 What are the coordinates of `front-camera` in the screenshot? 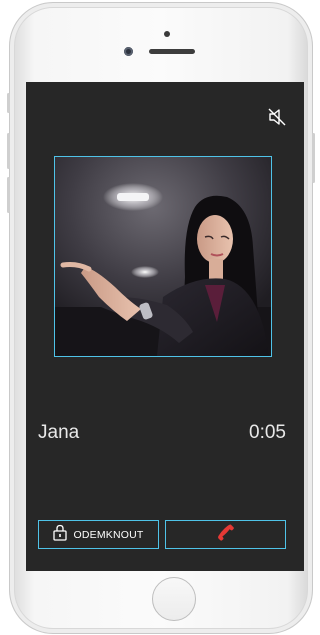 It's located at (128, 51).